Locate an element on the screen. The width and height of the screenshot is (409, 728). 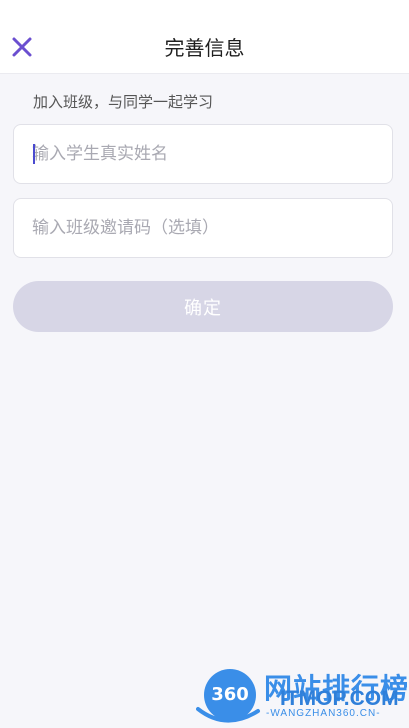
top-bar: 完善信息 is located at coordinates (204, 37).